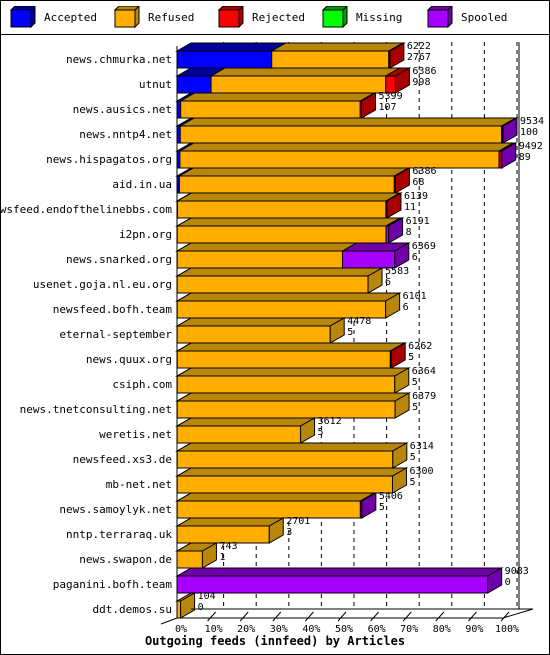 Image resolution: width=550 pixels, height=655 pixels. What do you see at coordinates (339, 572) in the screenshot?
I see `bar-segment-top-spooled` at bounding box center [339, 572].